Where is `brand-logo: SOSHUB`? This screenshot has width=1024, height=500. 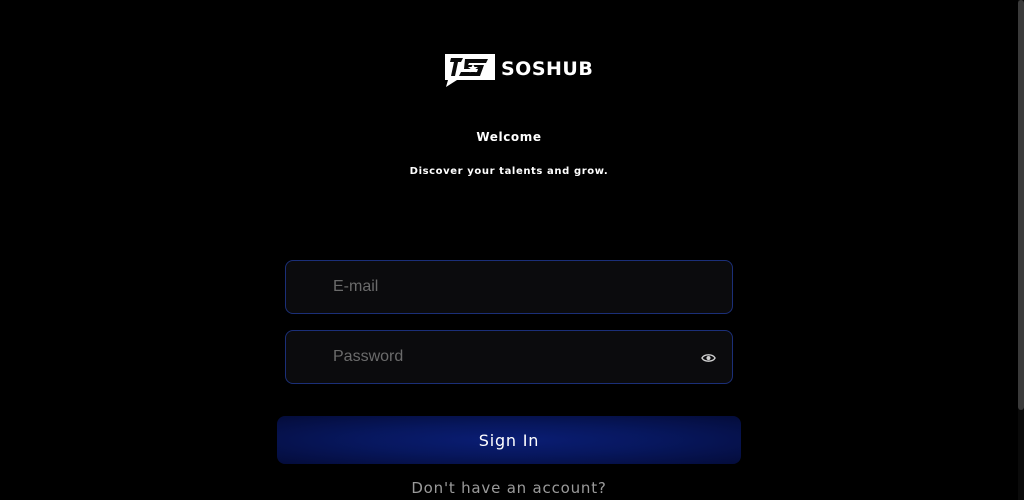 brand-logo: SOSHUB is located at coordinates (518, 69).